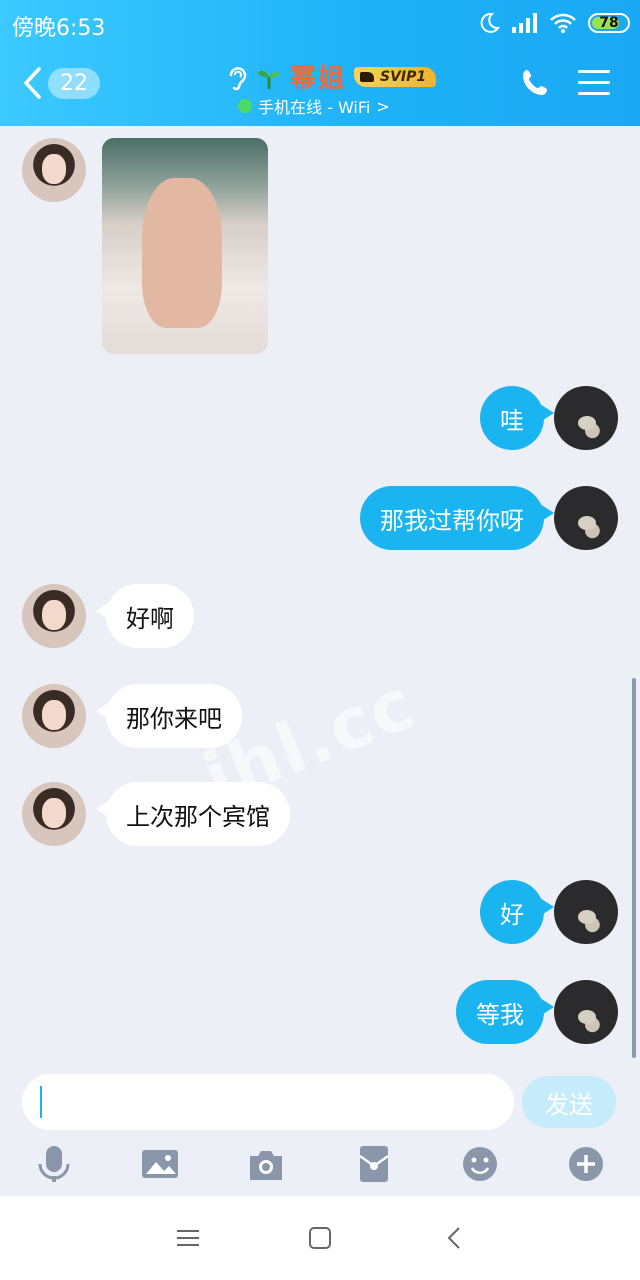 The image size is (640, 1280). I want to click on red-packet-icon, so click(374, 1164).